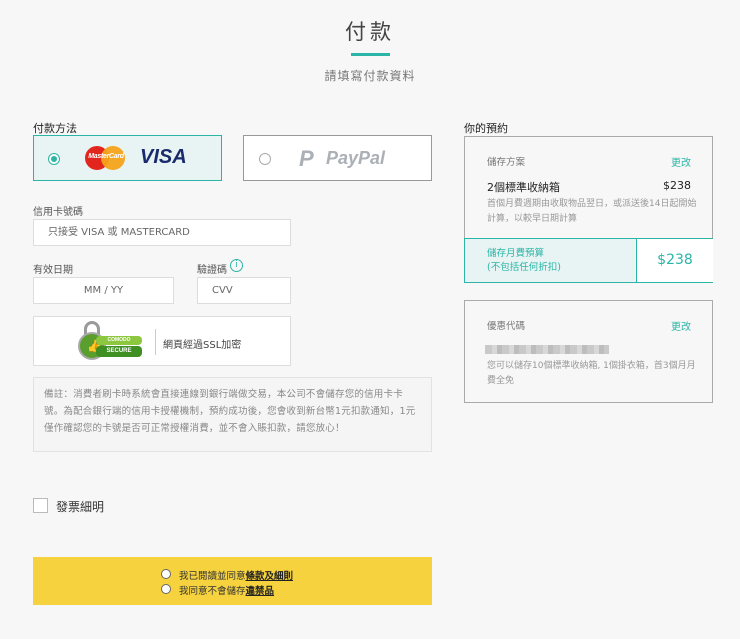  I want to click on seal-top-text: COMODO, so click(119, 340).